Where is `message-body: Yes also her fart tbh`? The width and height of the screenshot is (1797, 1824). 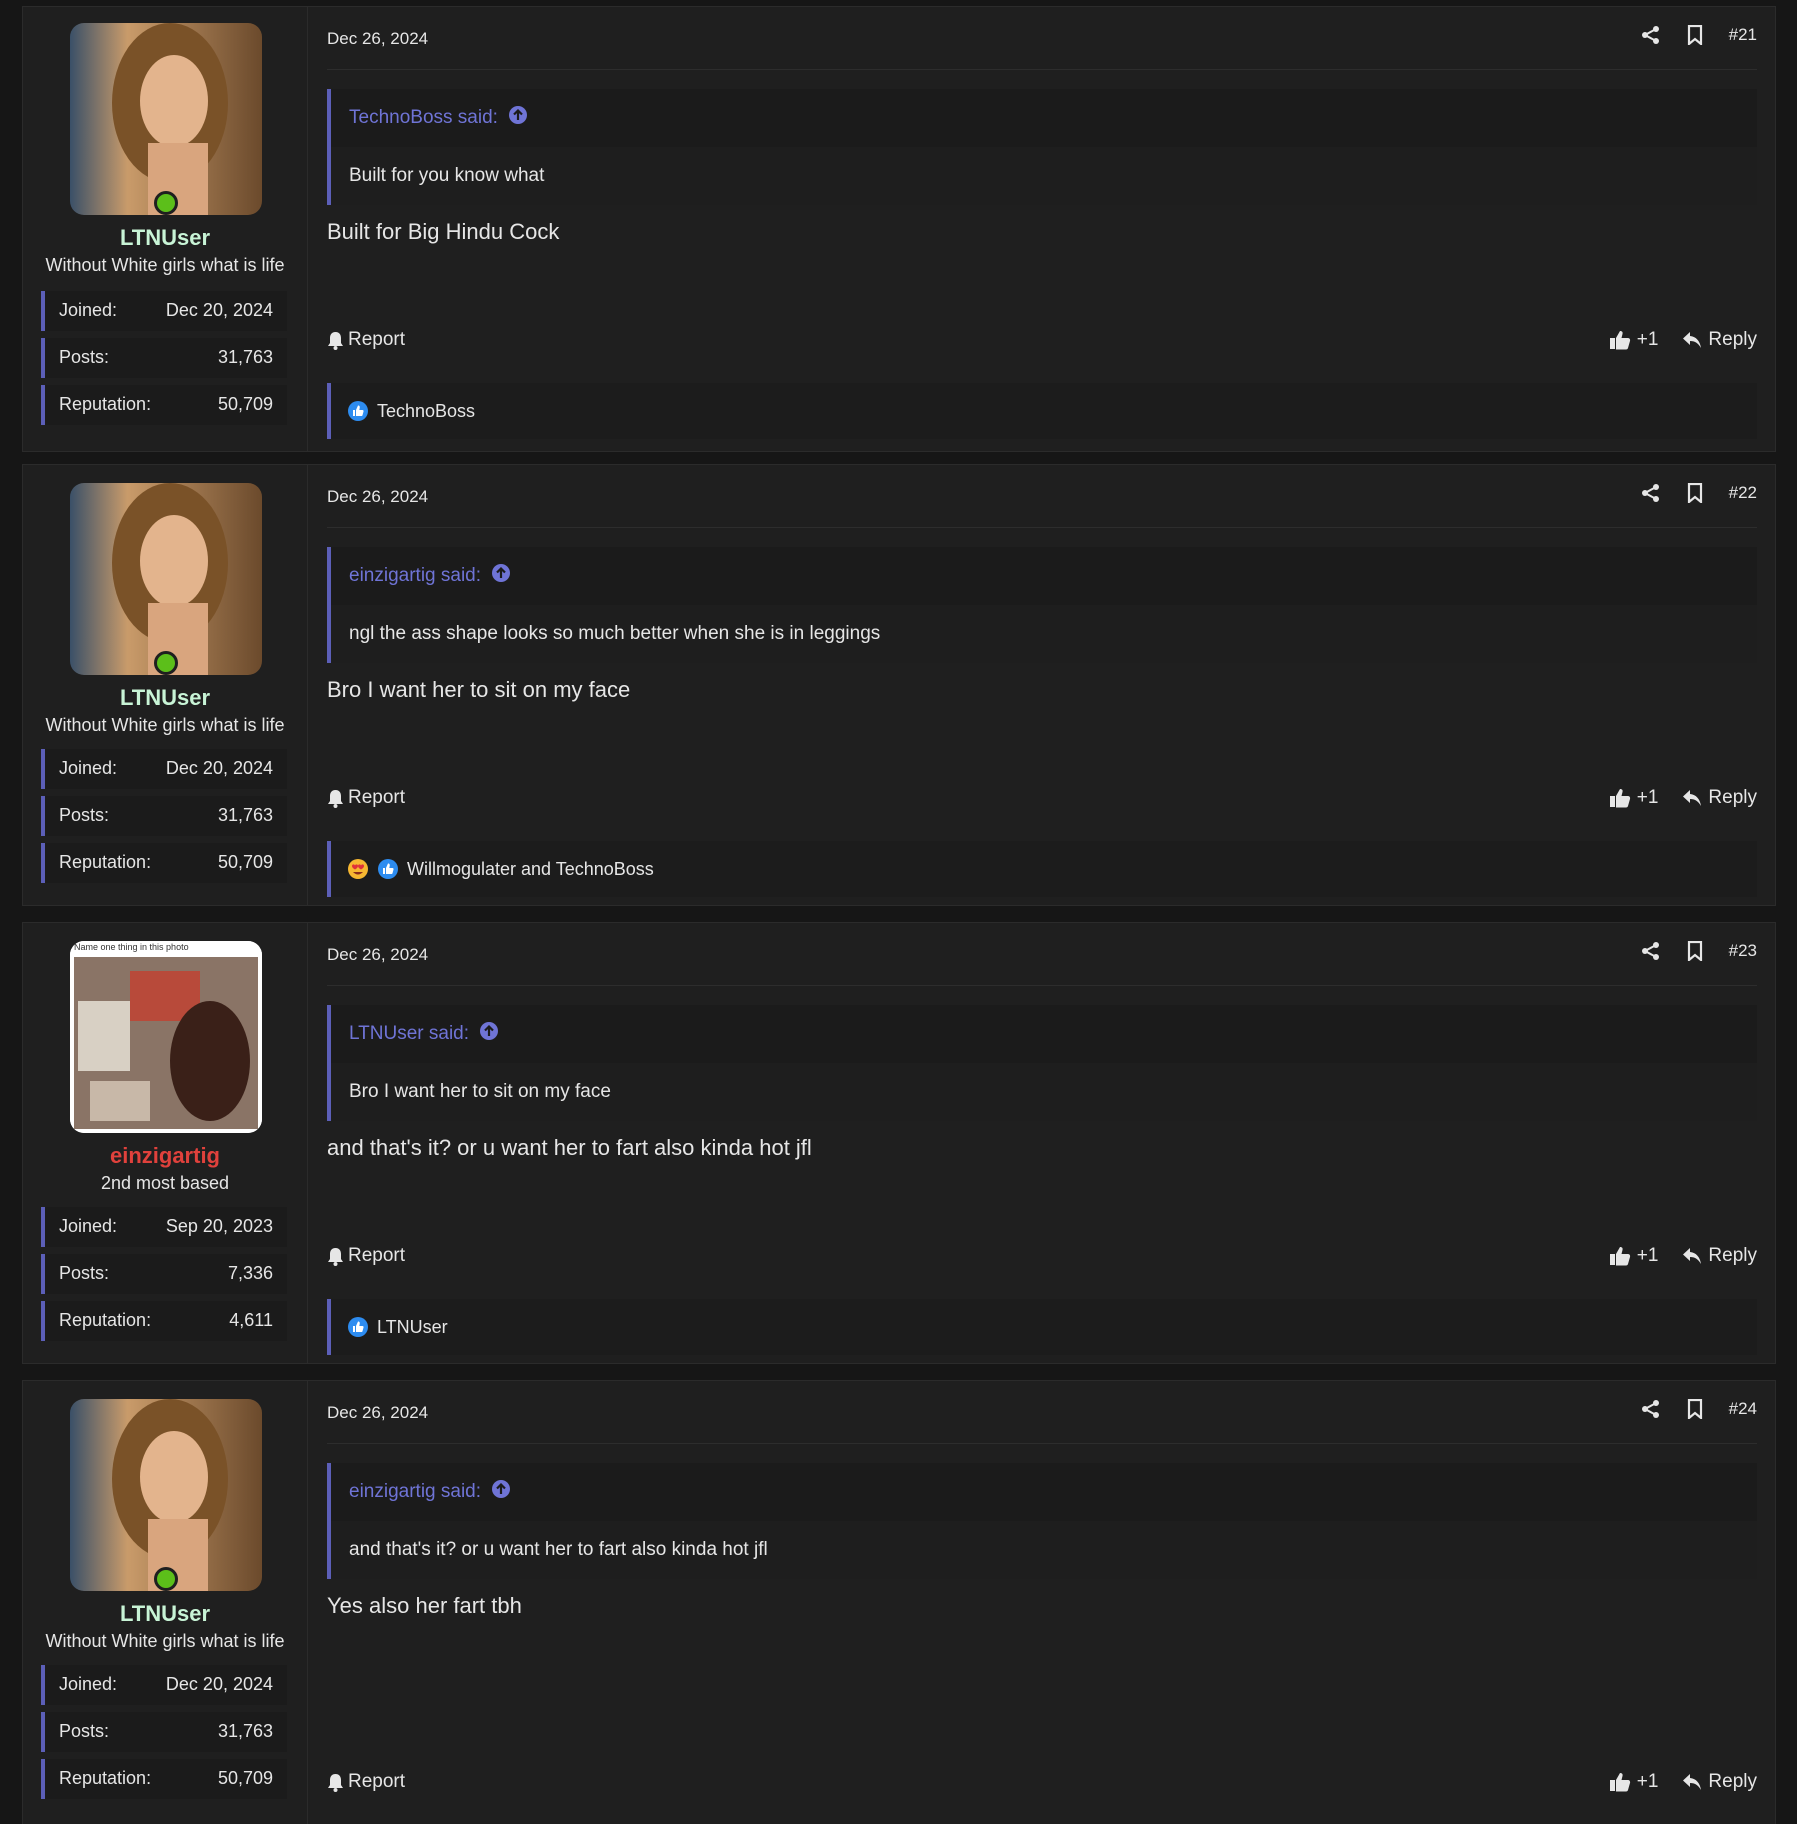
message-body: Yes also her fart tbh is located at coordinates (424, 1605).